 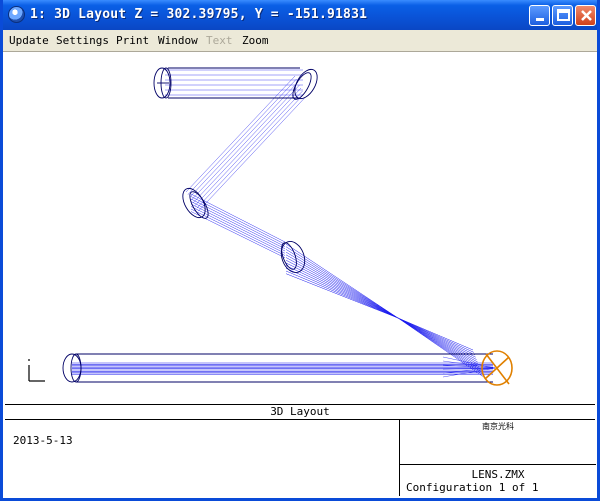 I want to click on lens-mid-left, so click(x=195, y=203).